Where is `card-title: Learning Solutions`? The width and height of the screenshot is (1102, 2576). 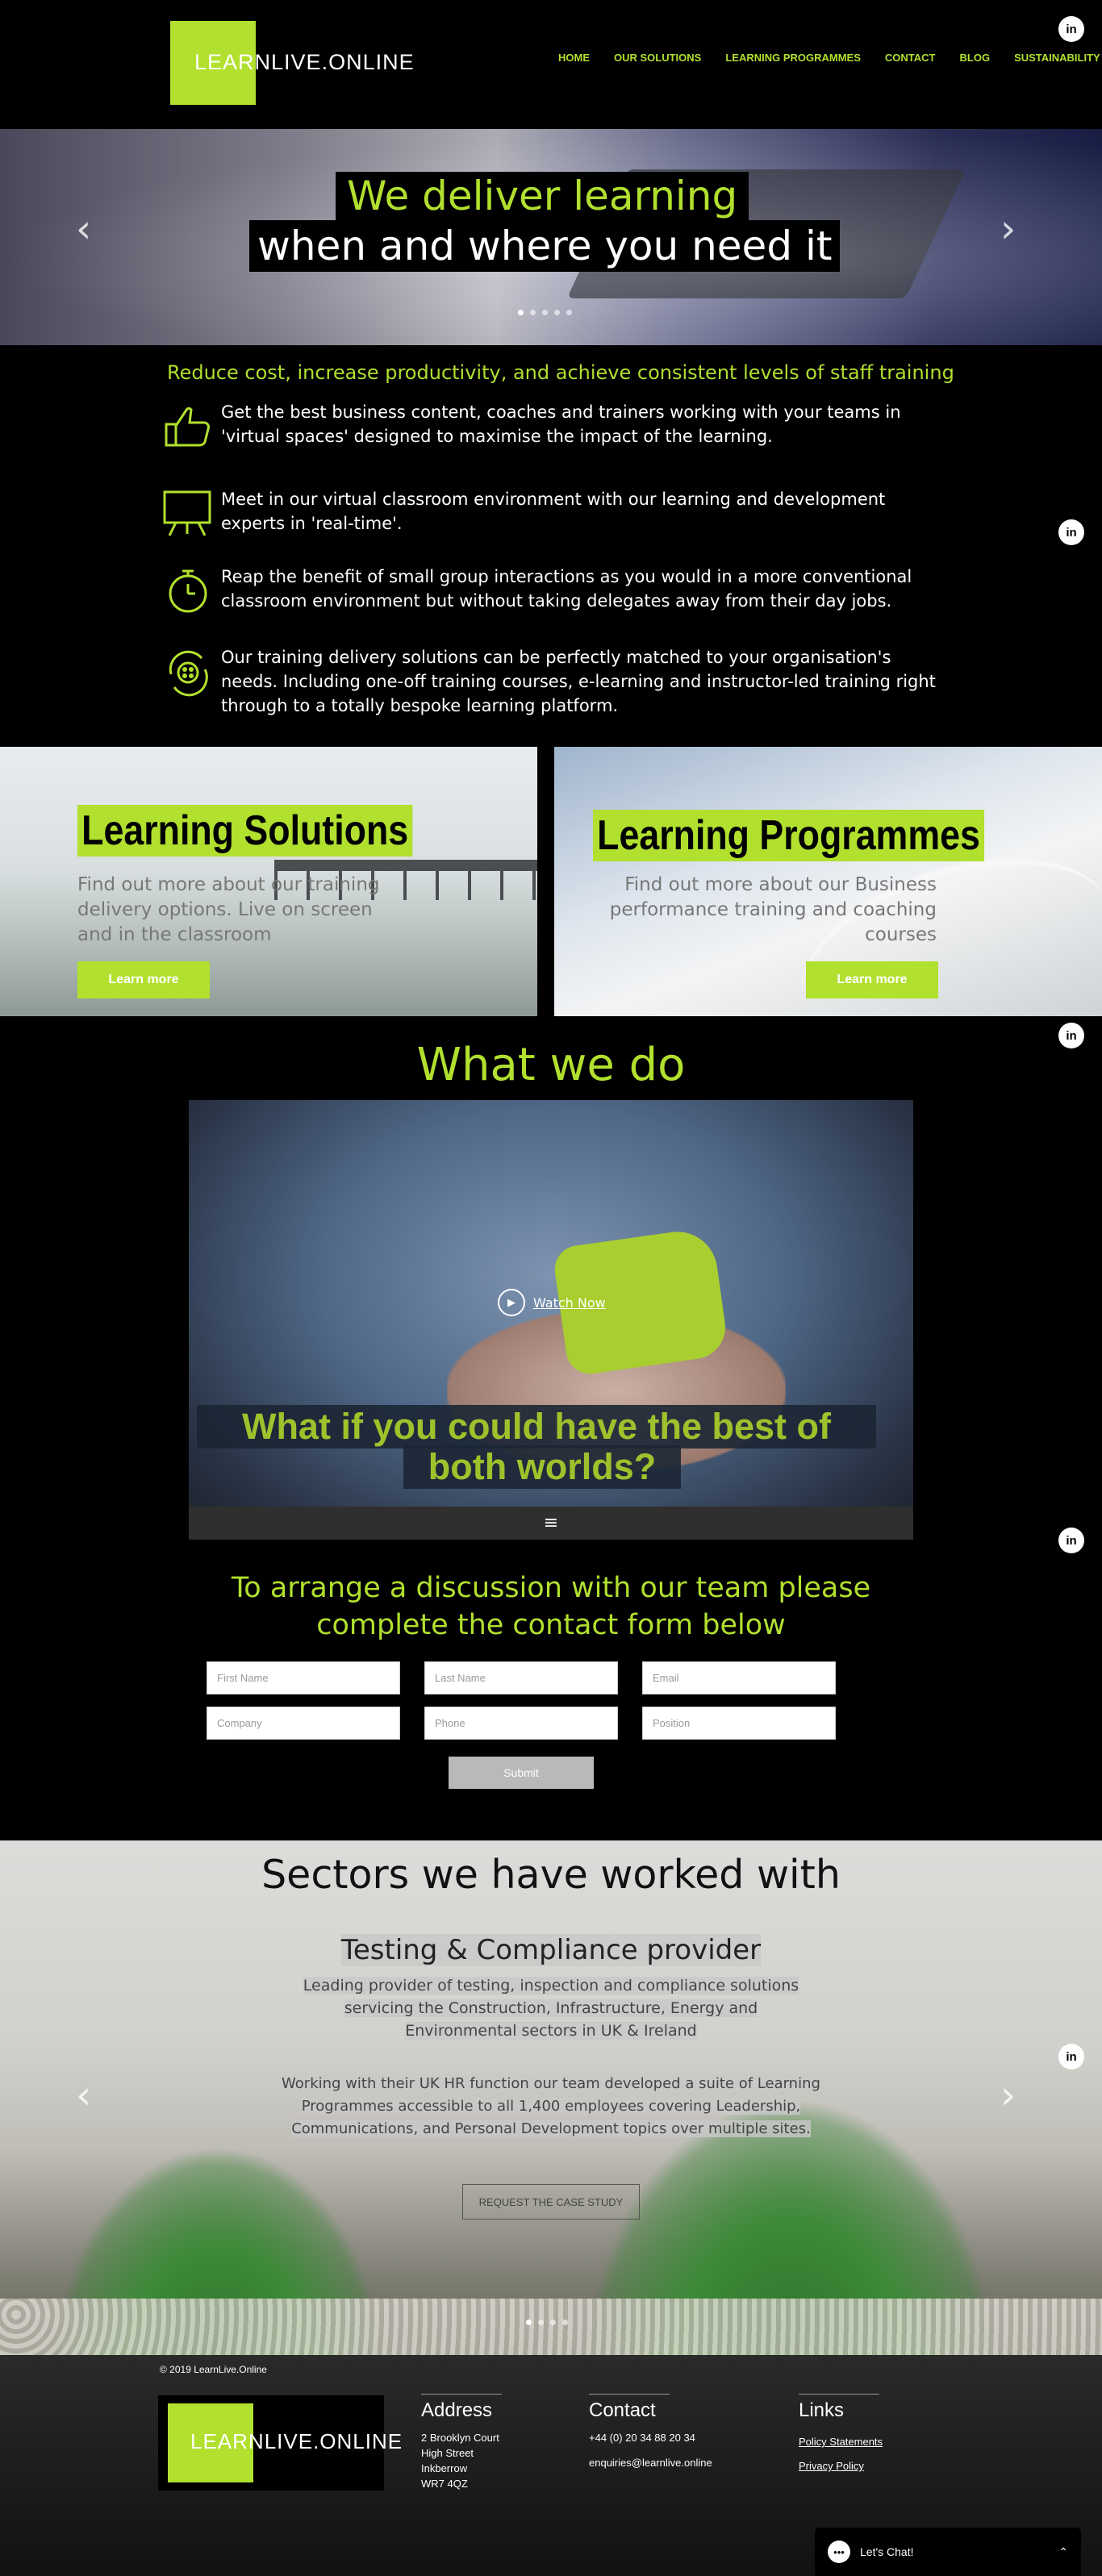
card-title: Learning Solutions is located at coordinates (245, 831).